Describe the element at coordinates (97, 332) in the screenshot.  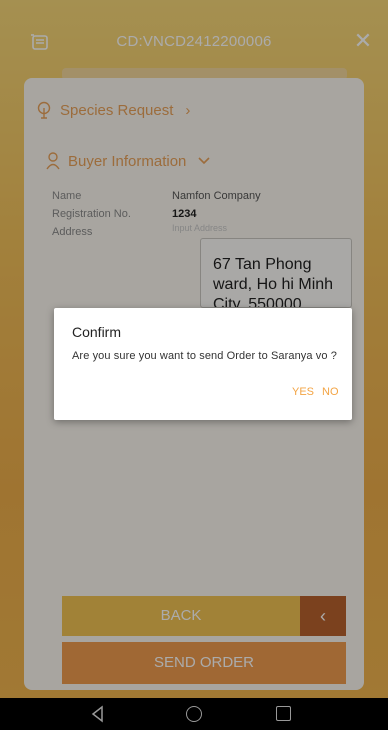
I see `dialog-title: Confirm` at that location.